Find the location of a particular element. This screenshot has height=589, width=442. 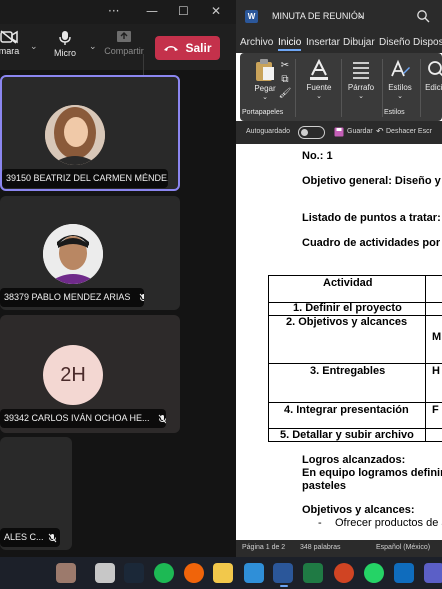

tab-insertar: Insertar is located at coordinates (323, 42).